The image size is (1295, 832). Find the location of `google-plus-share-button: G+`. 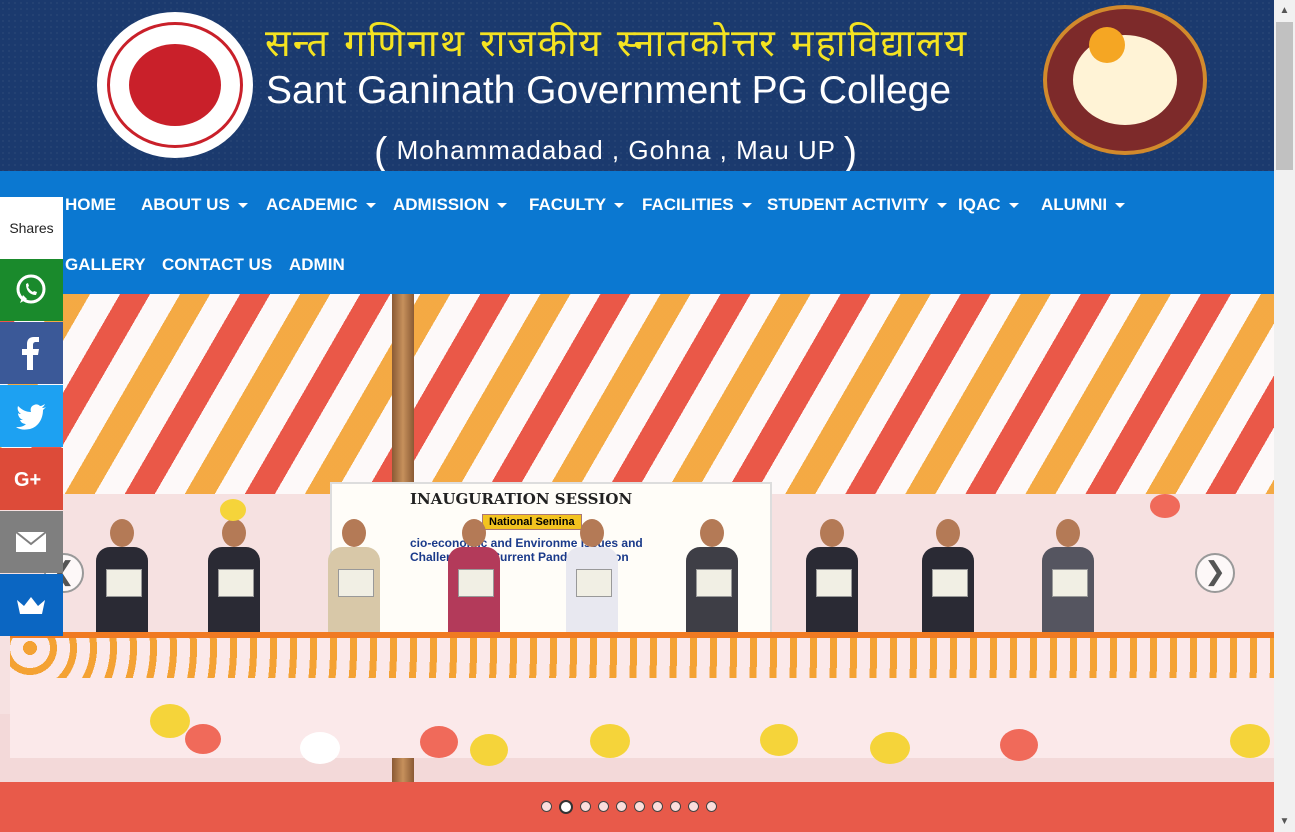

google-plus-share-button: G+ is located at coordinates (31, 479).